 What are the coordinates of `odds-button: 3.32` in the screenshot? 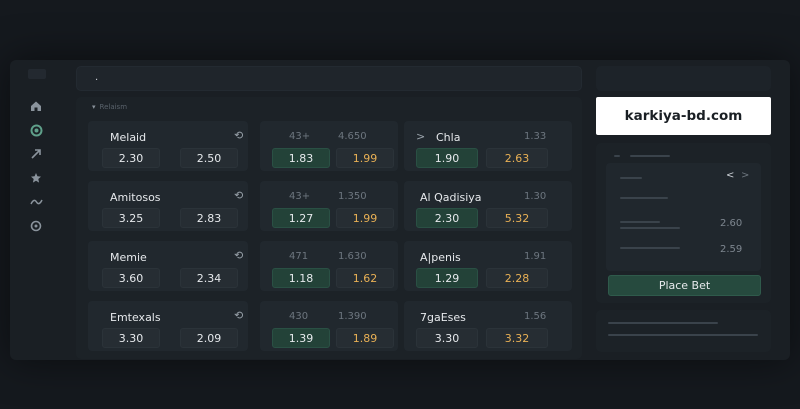 It's located at (517, 338).